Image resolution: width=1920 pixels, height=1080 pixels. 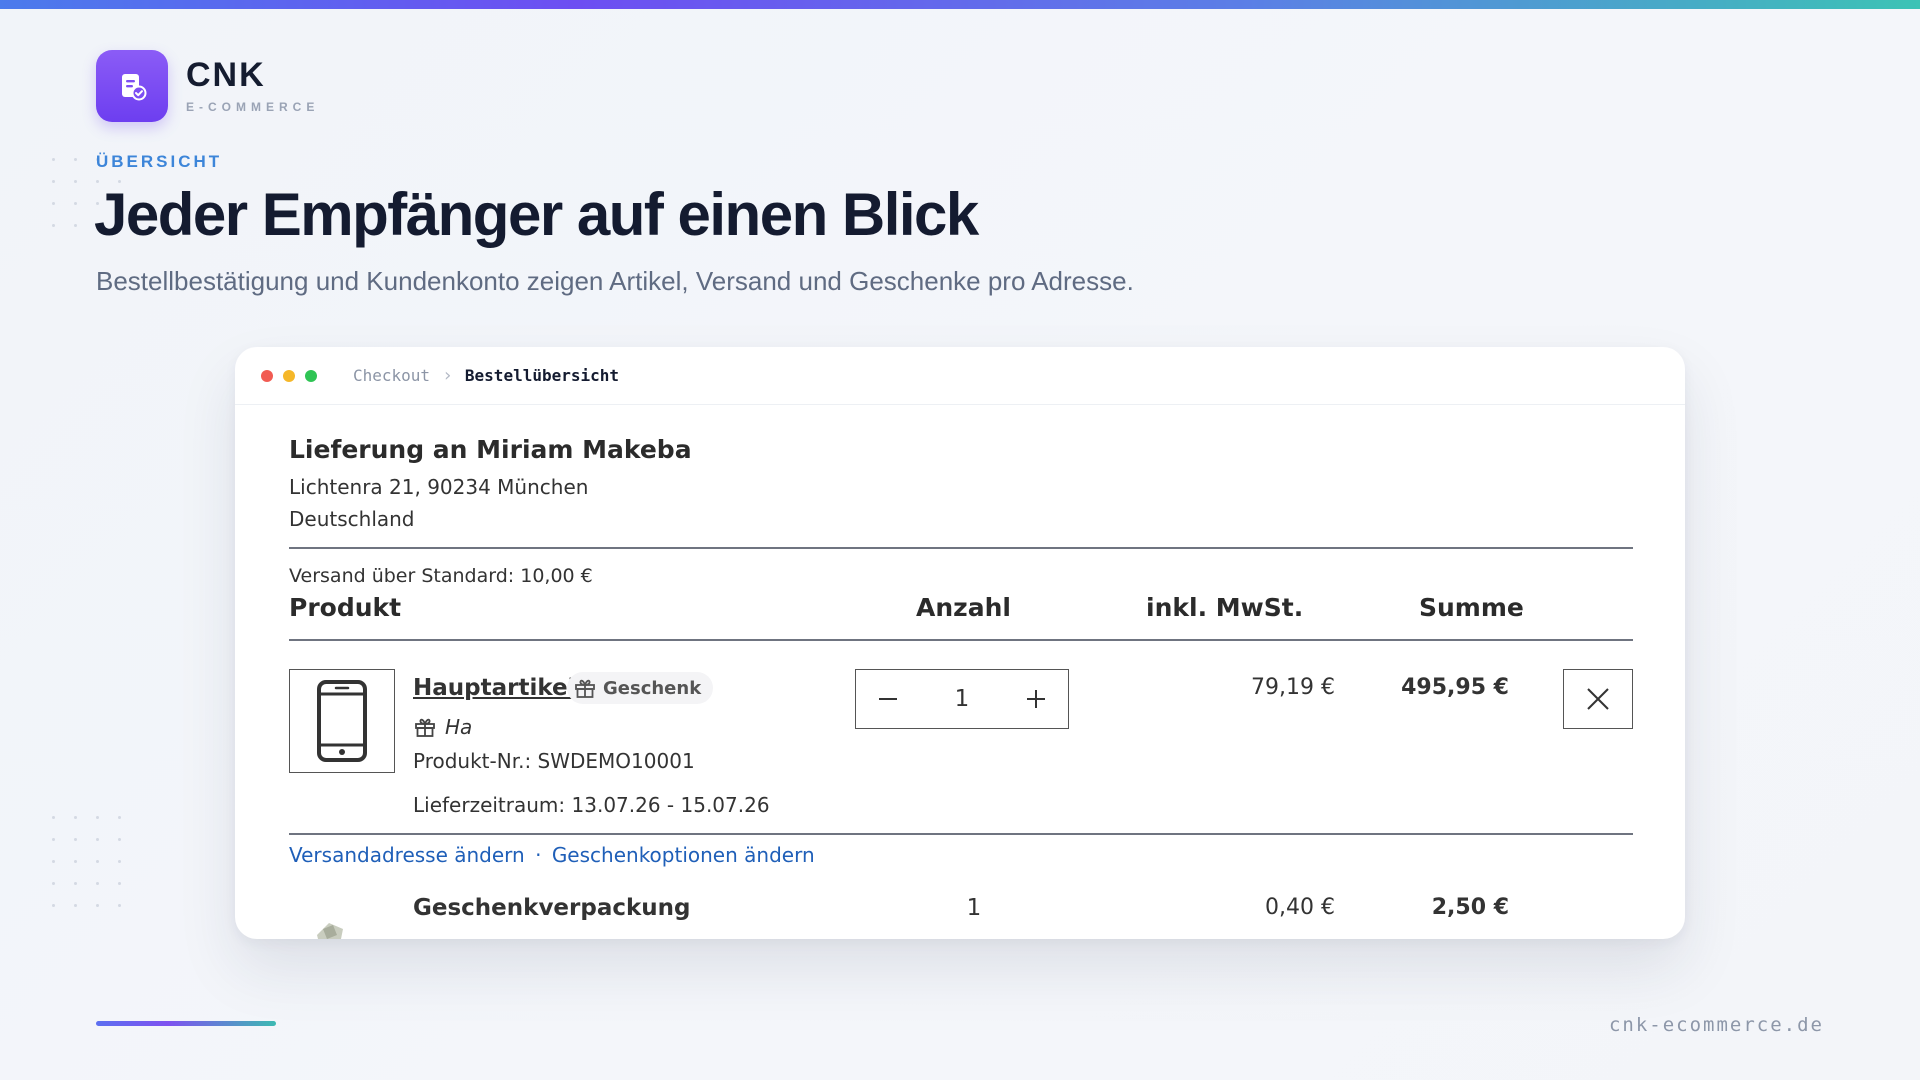 I want to click on quantity-value: 1, so click(x=962, y=699).